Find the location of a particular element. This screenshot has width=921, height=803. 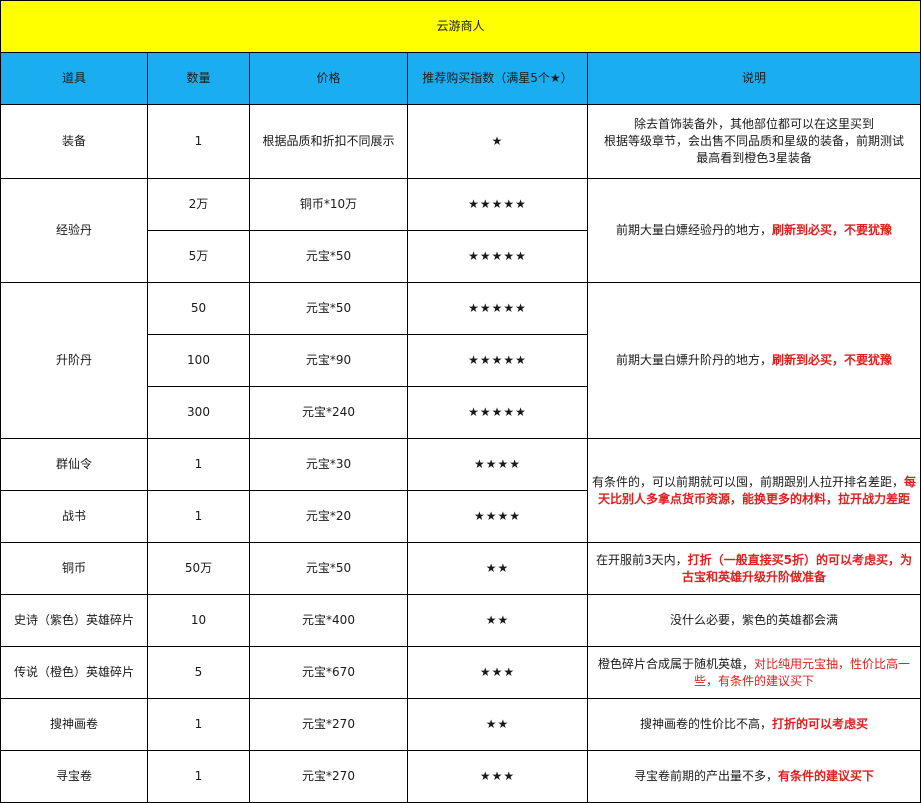

item-cell: 史诗（紫色）英雄碎片 is located at coordinates (74, 620).